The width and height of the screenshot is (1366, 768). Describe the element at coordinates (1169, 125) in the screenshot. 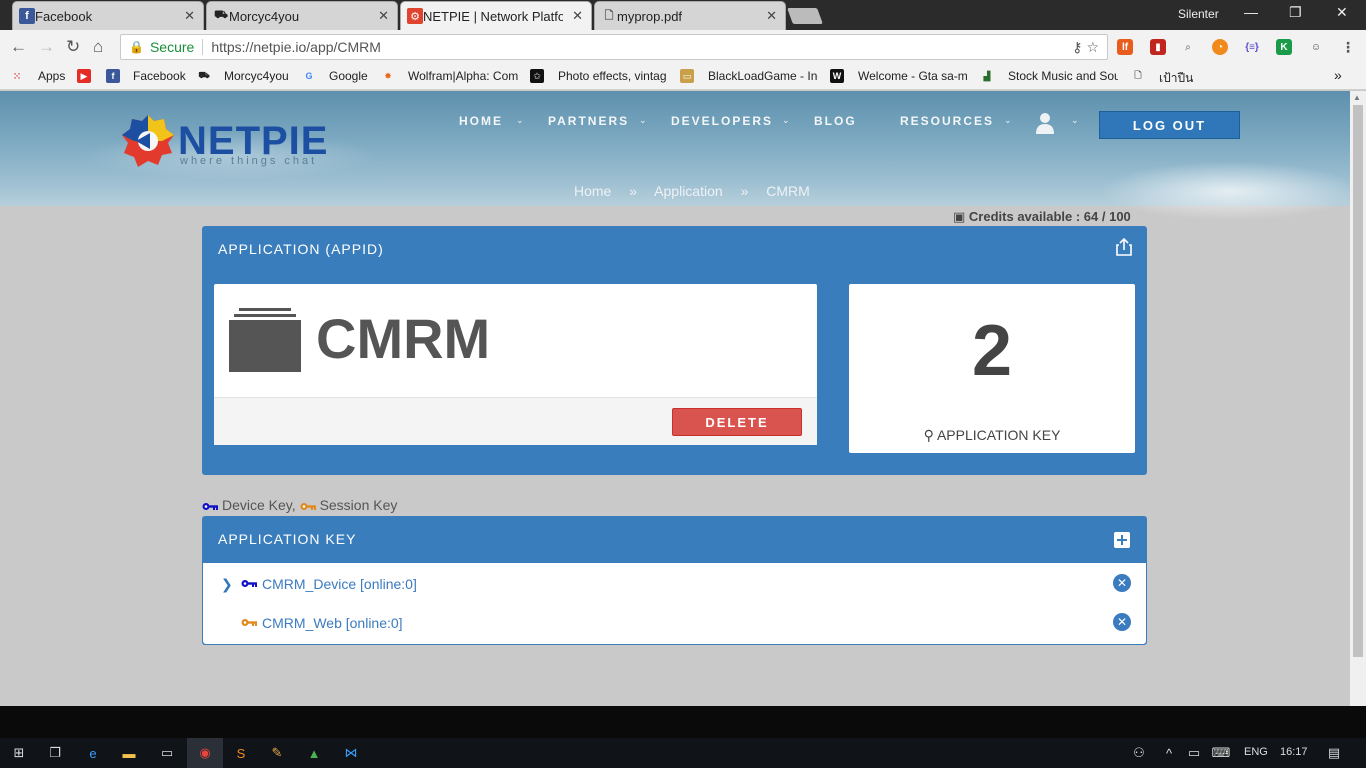

I see `logout-button: LOG OUT` at that location.